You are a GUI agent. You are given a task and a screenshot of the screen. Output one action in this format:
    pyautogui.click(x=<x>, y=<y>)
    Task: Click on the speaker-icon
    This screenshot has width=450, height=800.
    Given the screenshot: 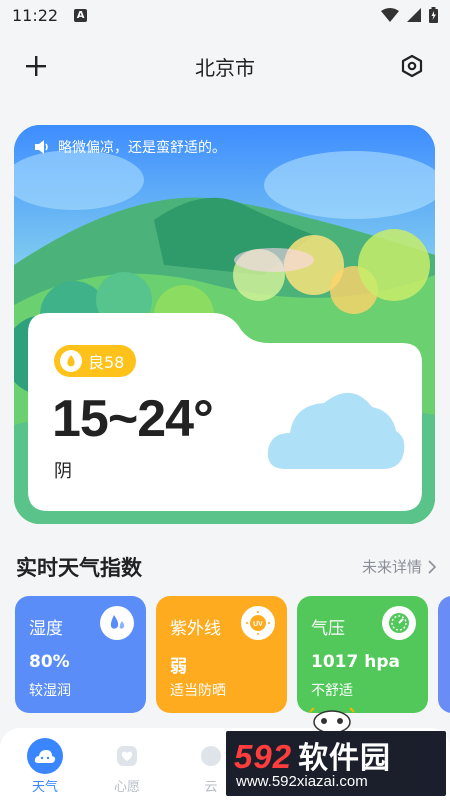 What is the action you would take?
    pyautogui.click(x=41, y=147)
    